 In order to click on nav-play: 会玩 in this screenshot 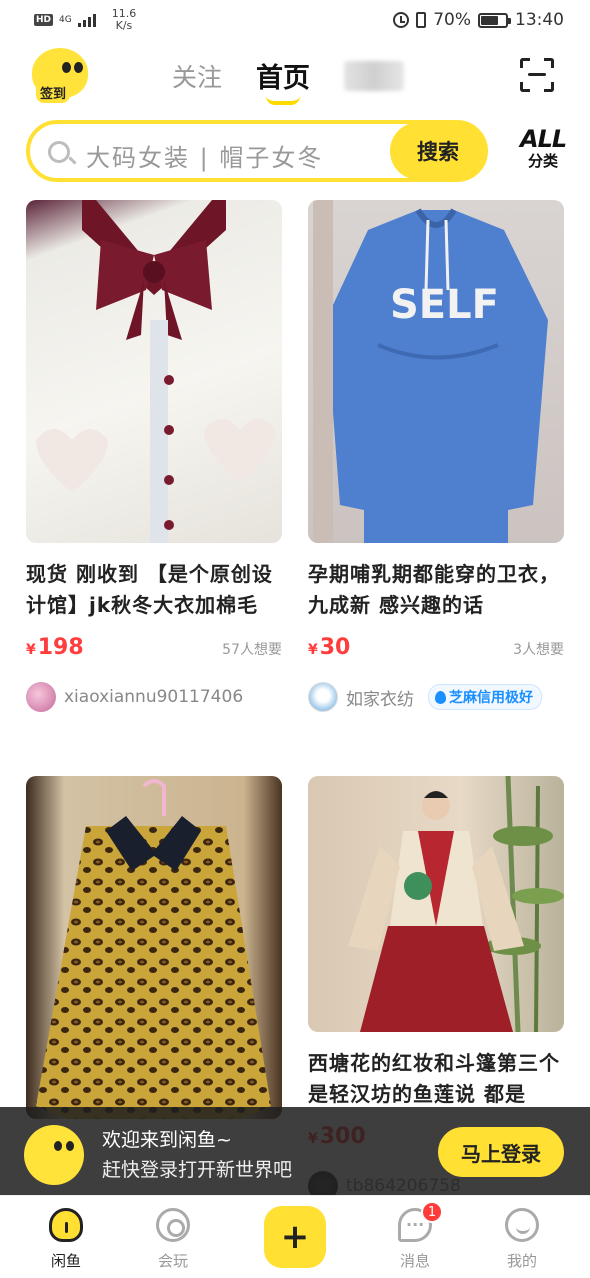, I will do `click(173, 1239)`.